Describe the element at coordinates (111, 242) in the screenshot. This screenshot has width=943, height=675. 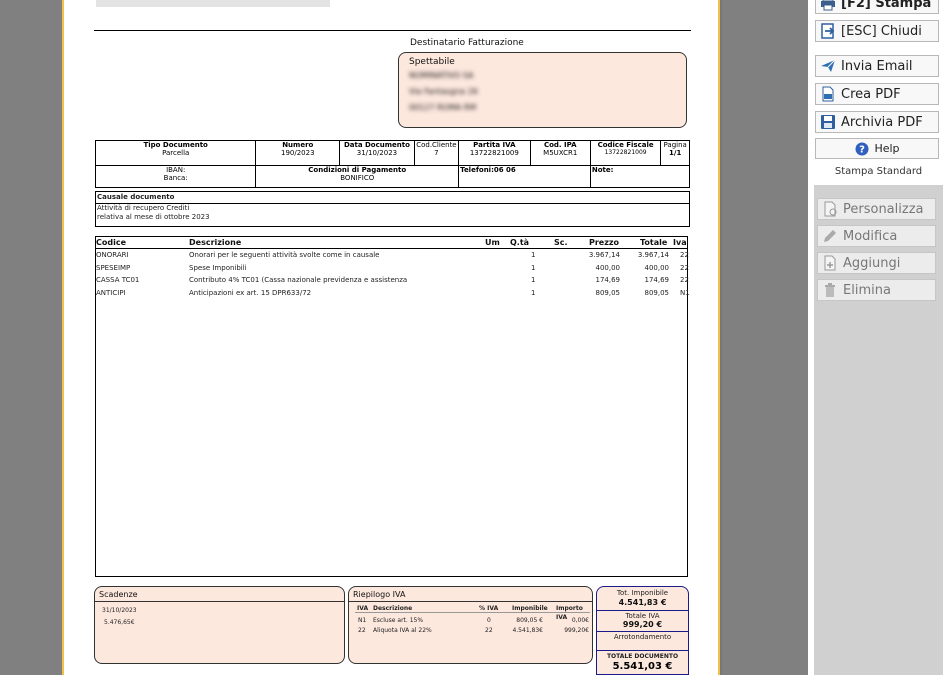
I see `h-codice: Codice` at that location.